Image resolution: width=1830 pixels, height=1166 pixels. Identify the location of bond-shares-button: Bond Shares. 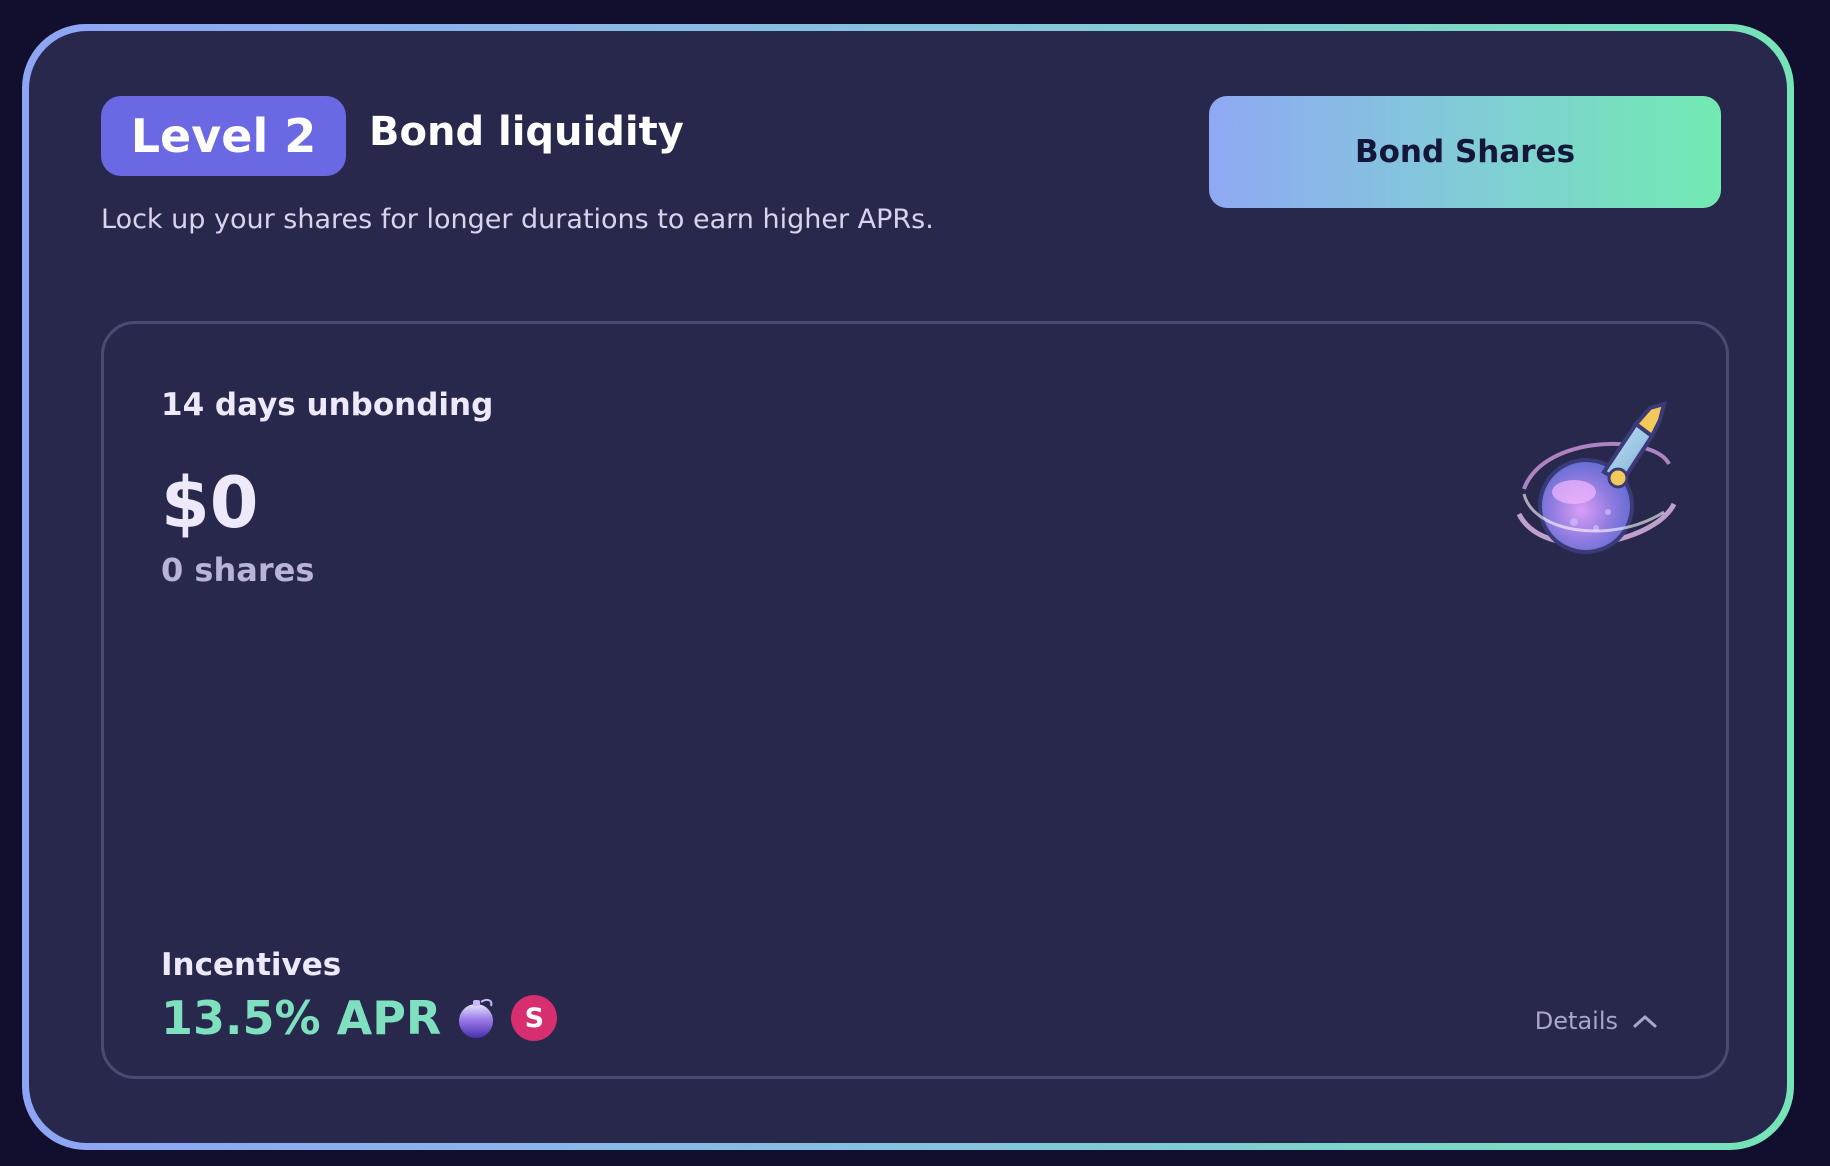
(1465, 152).